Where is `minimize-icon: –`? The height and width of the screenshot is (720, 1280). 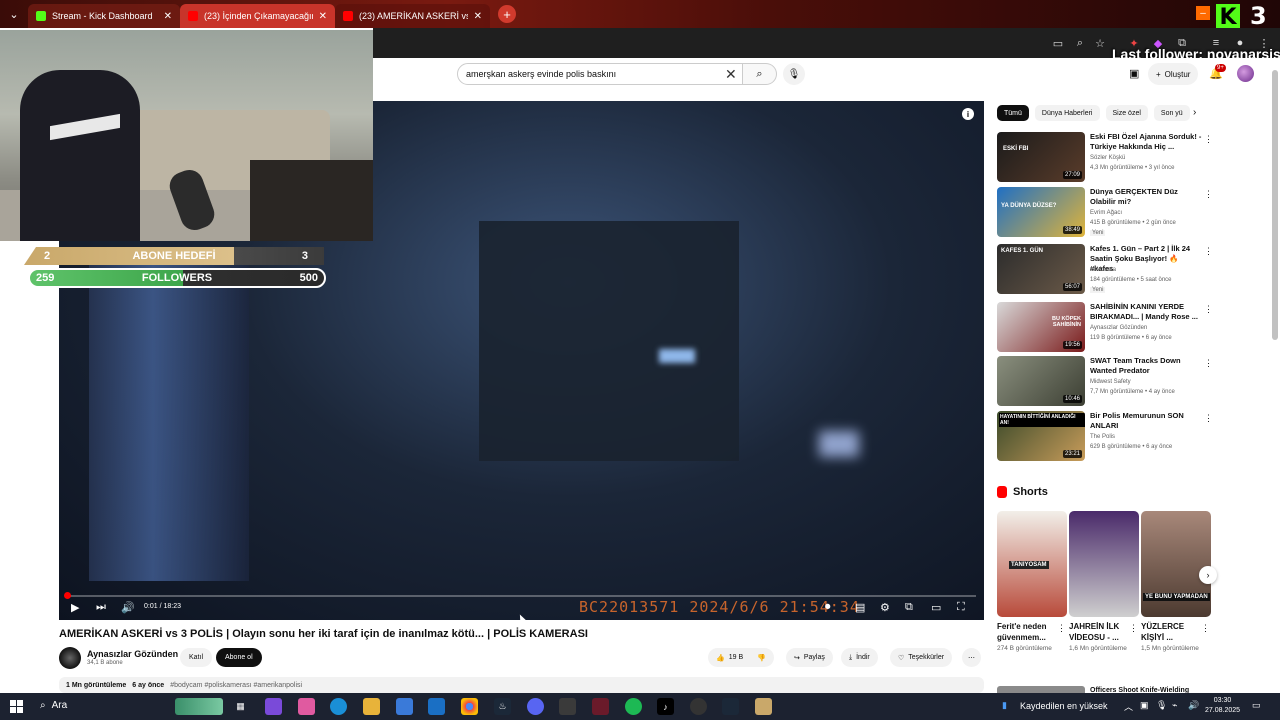 minimize-icon: – is located at coordinates (1203, 13).